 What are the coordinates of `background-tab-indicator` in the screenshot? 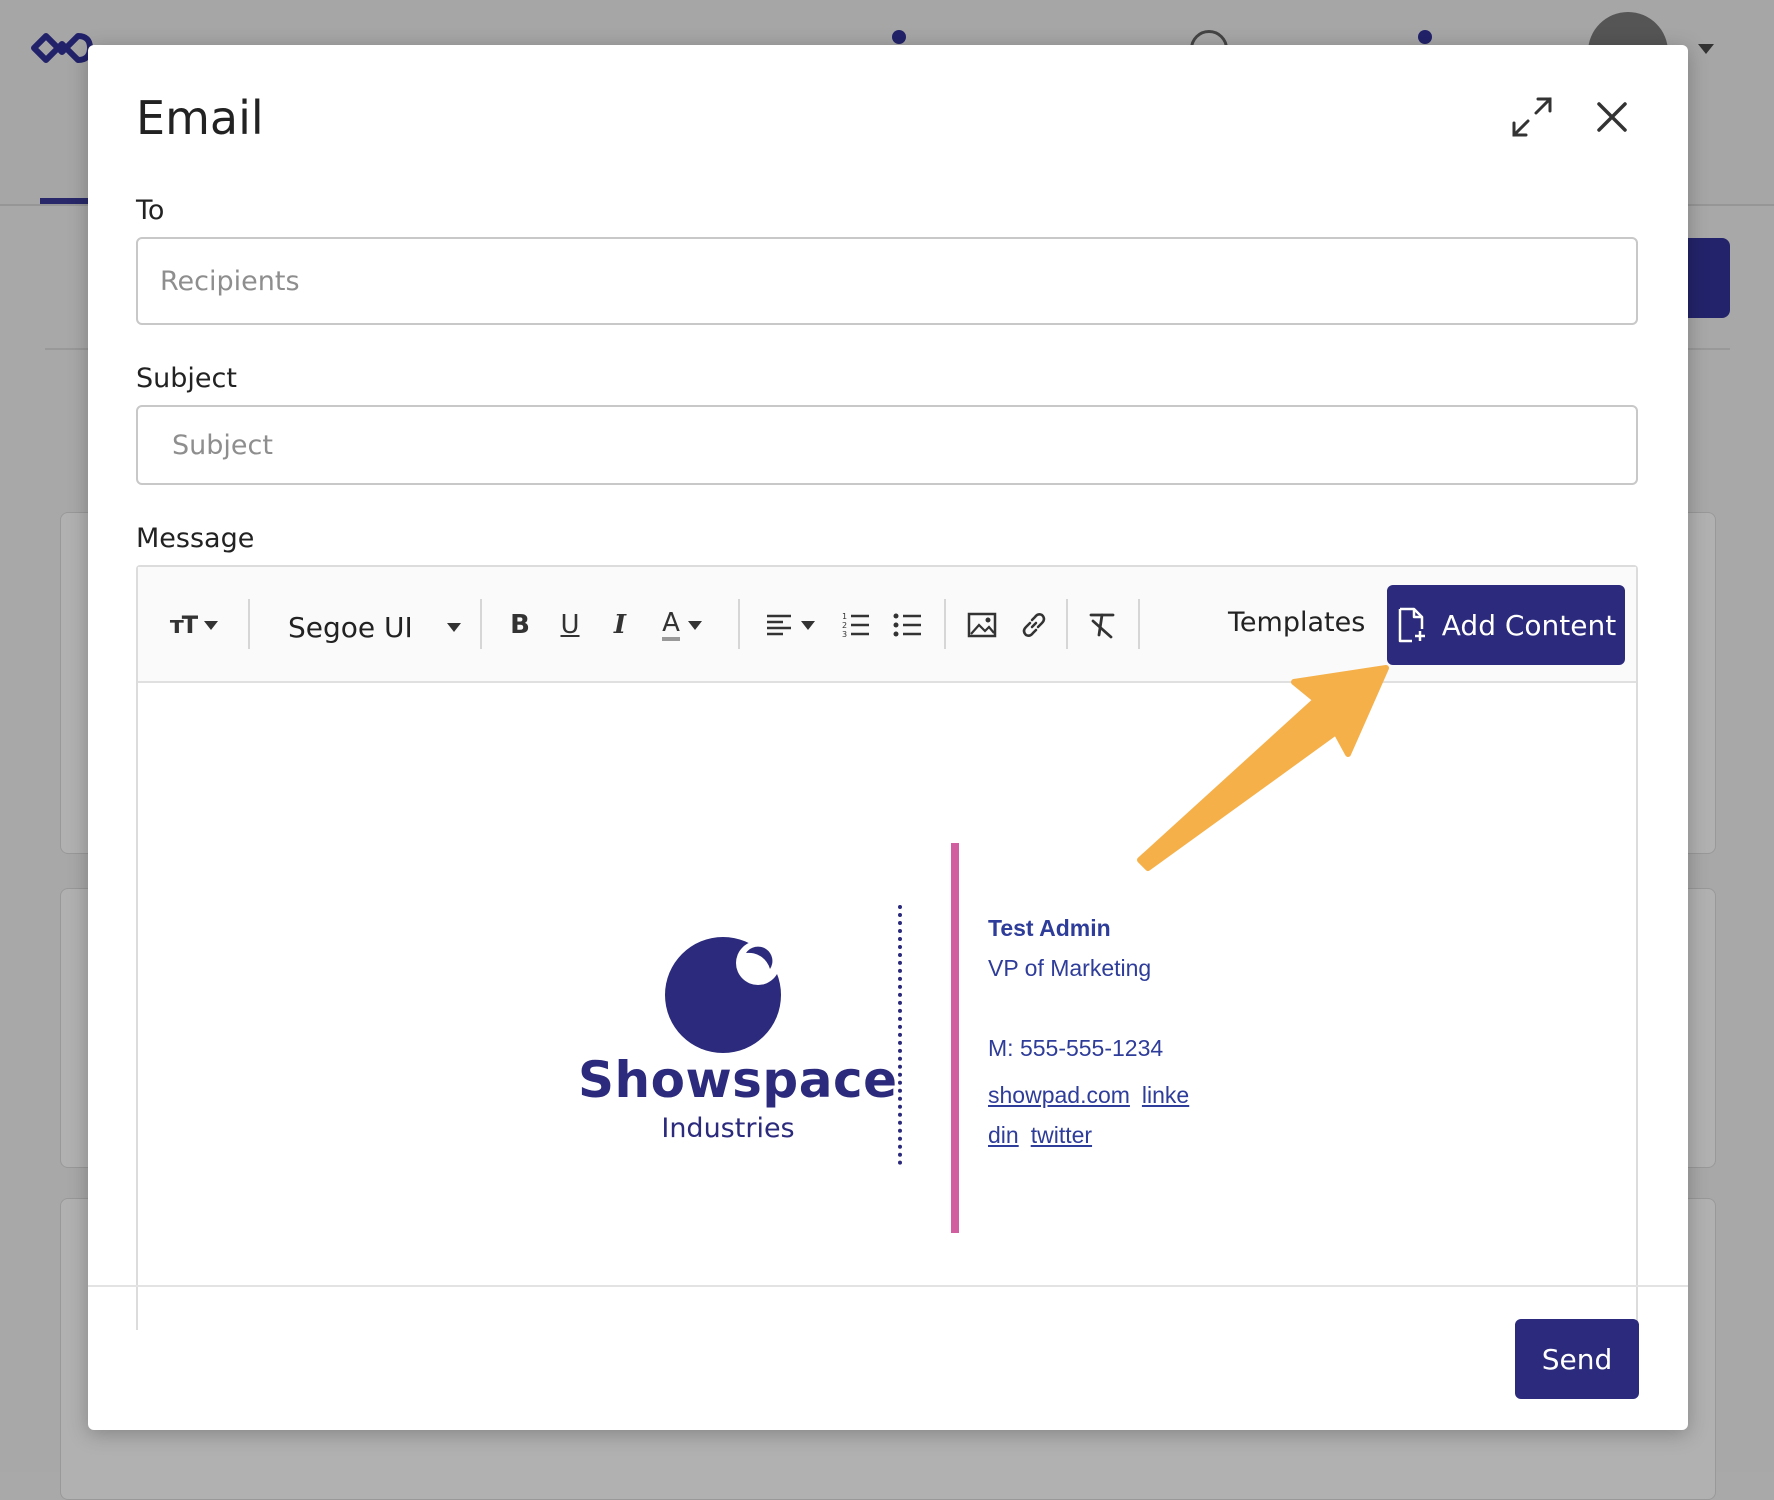 It's located at (65, 201).